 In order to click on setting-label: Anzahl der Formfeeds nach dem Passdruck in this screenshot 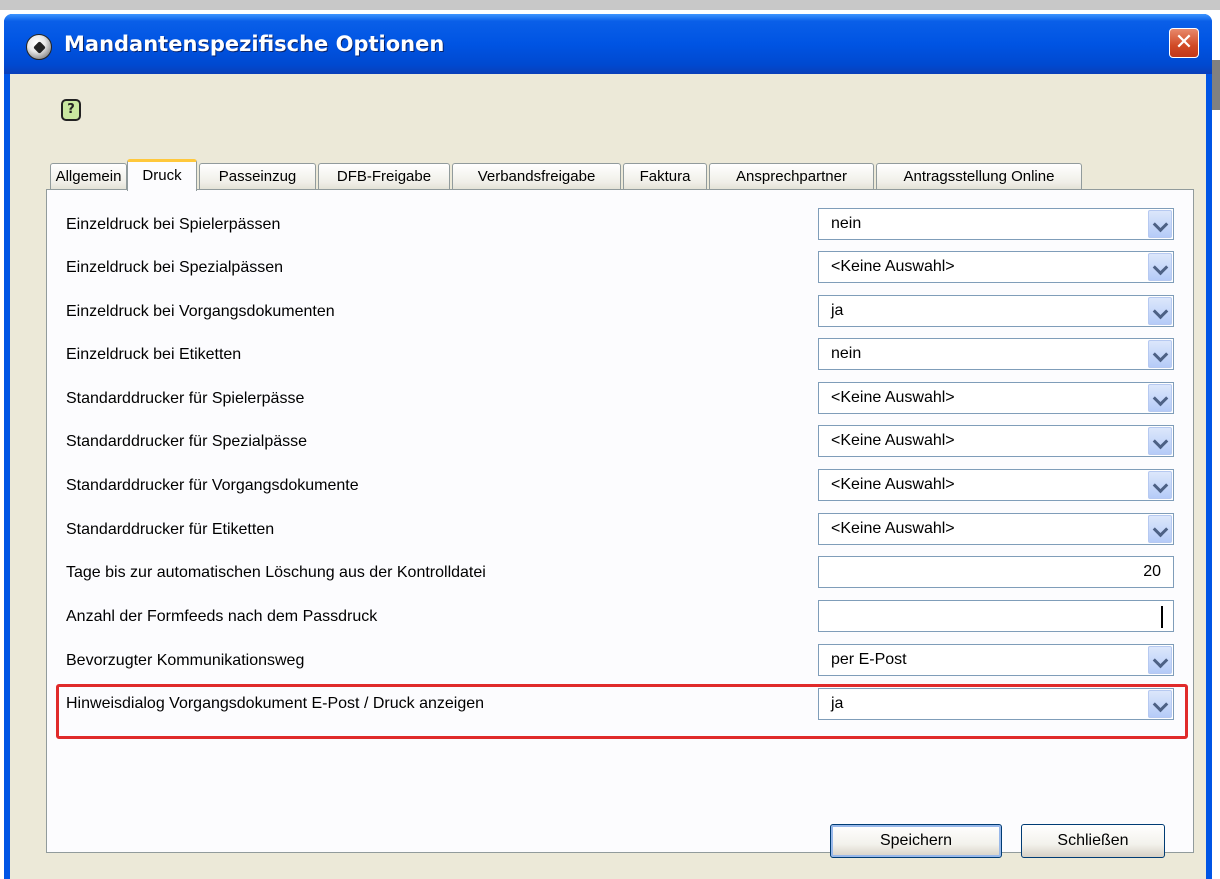, I will do `click(222, 616)`.